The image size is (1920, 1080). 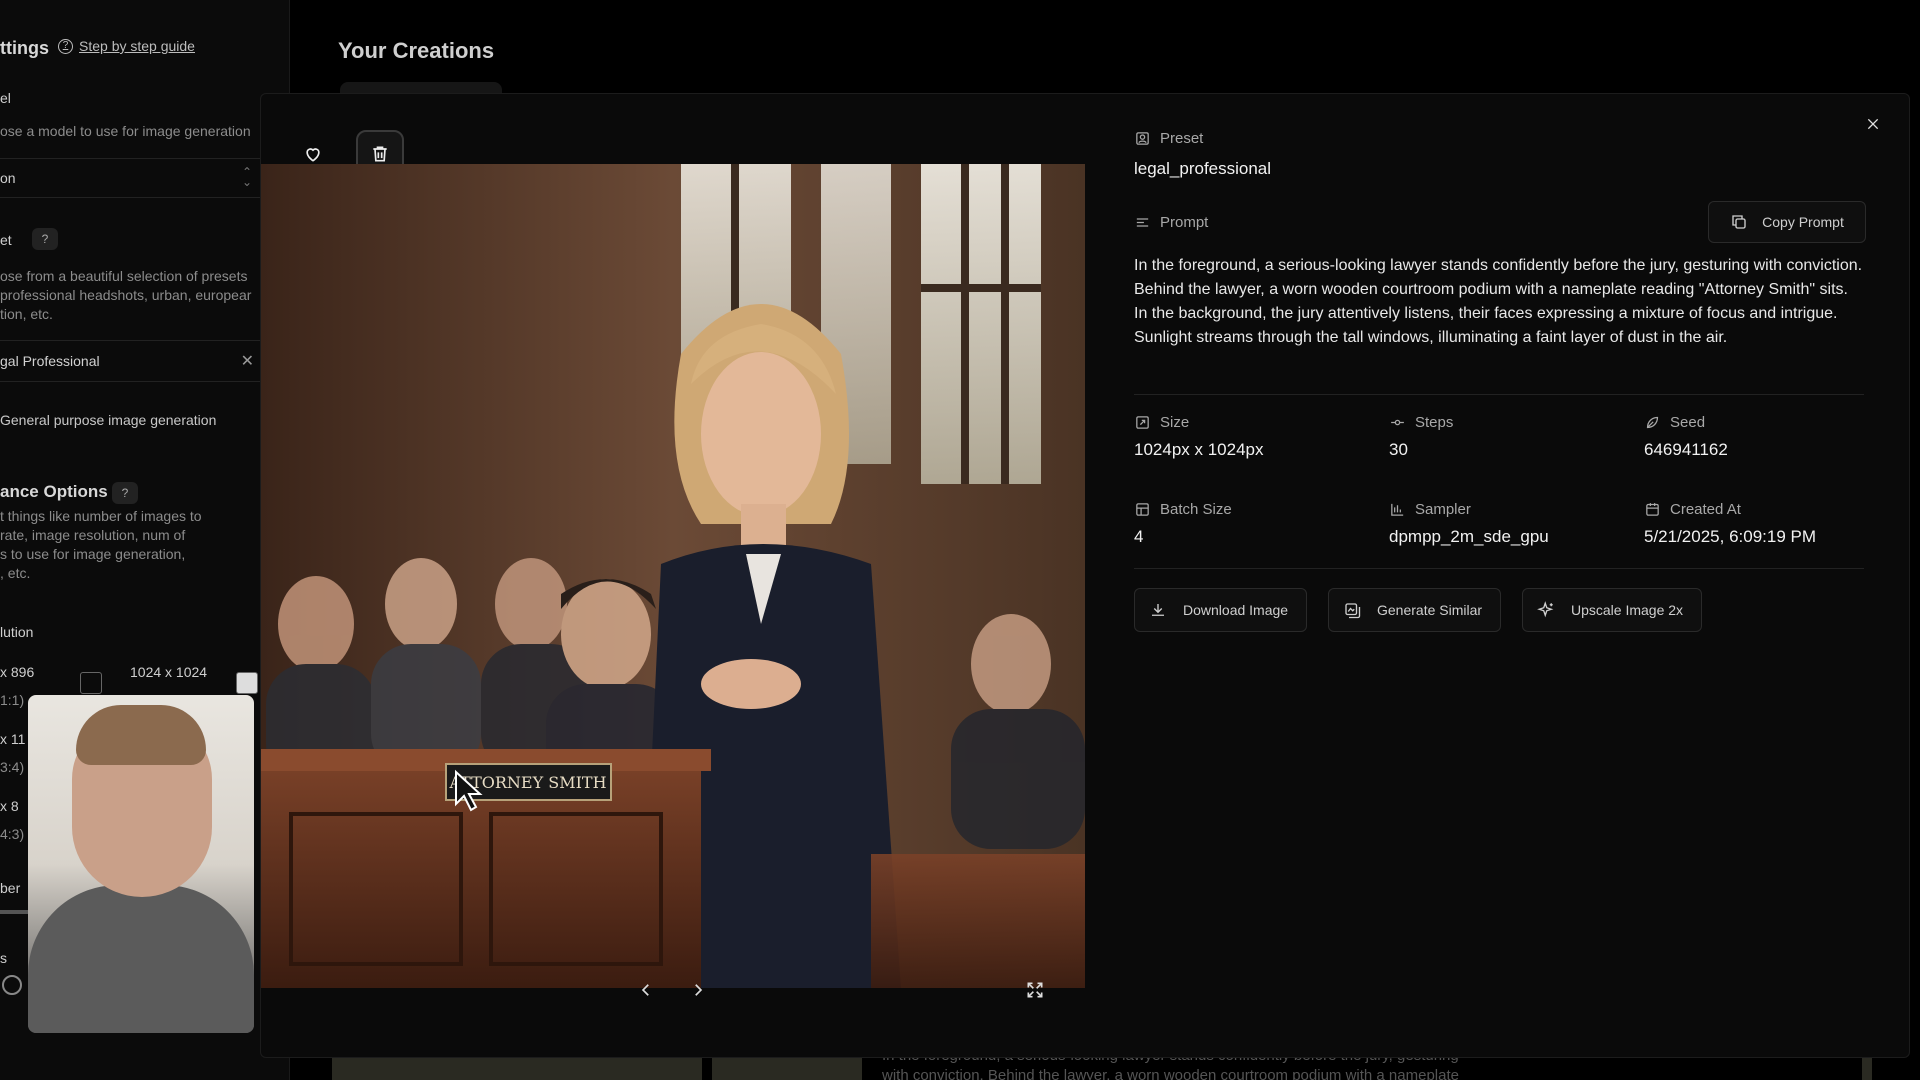 I want to click on download-image-button: Download Image, so click(x=1221, y=610).